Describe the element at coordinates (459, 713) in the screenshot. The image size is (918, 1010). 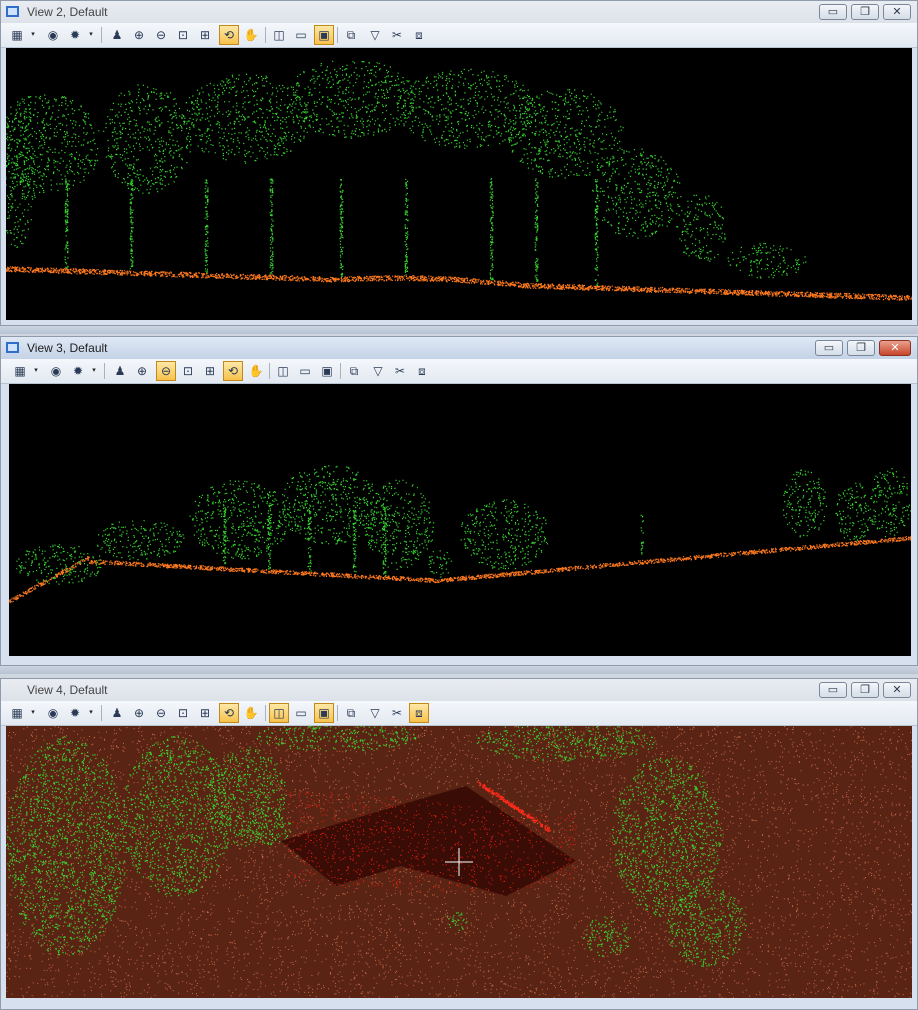
I see `view4-toolbar: ▦ ▾ ◉ ✹ ▾ ♟ ⊕ ⊖ ⊡ ⊞ ⟲ ✋ ◫ ▭ ▣ ⧉ ▽ ✂ ⧈` at that location.